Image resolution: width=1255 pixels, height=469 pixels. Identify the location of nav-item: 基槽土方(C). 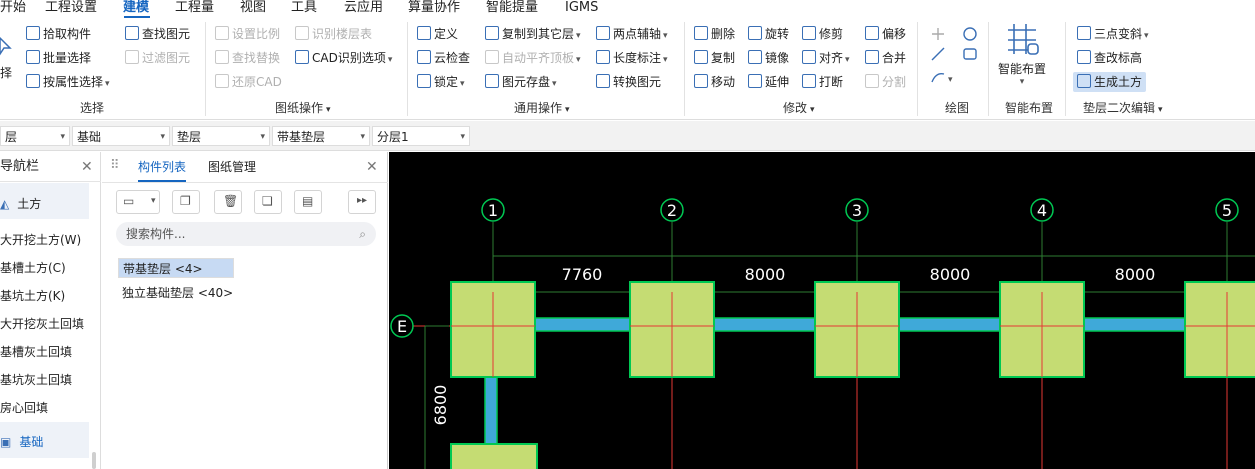
(33, 267).